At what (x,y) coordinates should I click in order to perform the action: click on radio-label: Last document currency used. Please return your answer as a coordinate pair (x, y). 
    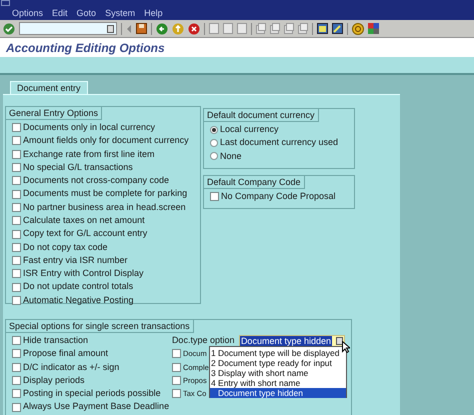
    Looking at the image, I should click on (279, 143).